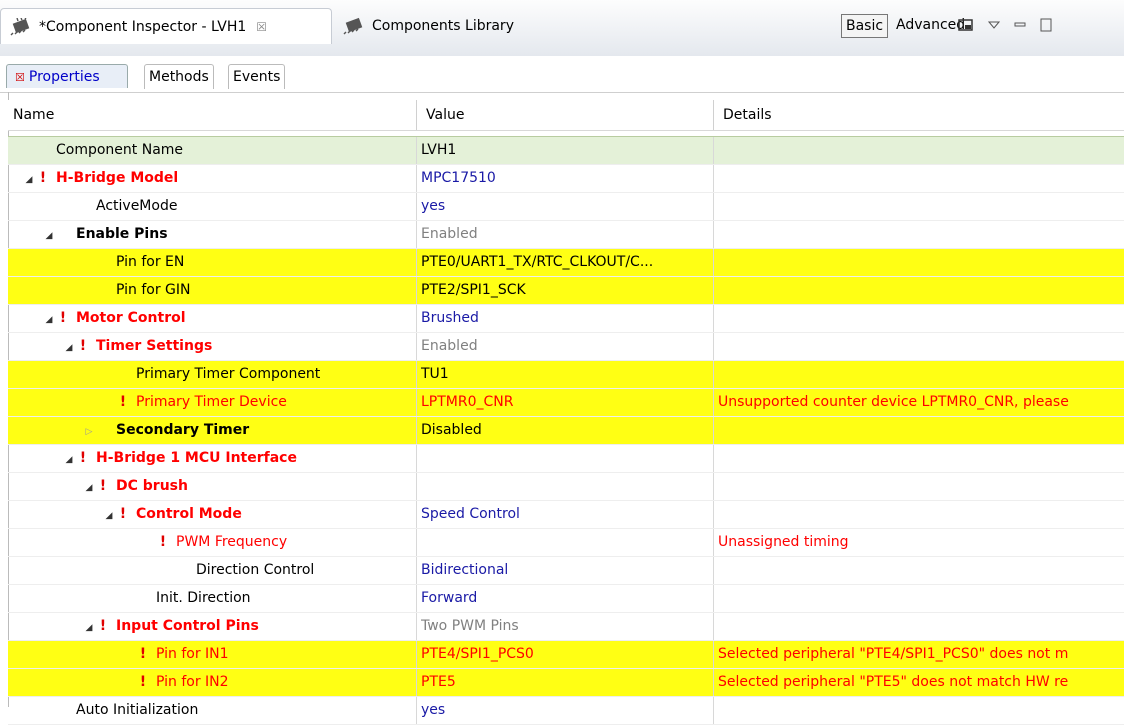 The height and width of the screenshot is (725, 1124). I want to click on table-row: ◢! DC brush, so click(566, 487).